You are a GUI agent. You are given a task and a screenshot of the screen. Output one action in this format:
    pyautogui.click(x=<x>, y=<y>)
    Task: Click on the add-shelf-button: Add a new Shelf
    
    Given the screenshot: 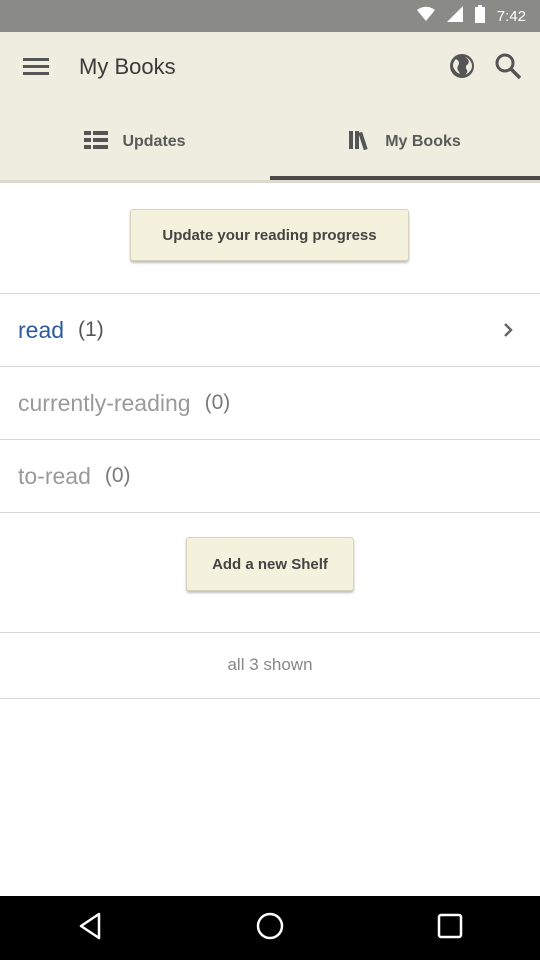 What is the action you would take?
    pyautogui.click(x=270, y=564)
    